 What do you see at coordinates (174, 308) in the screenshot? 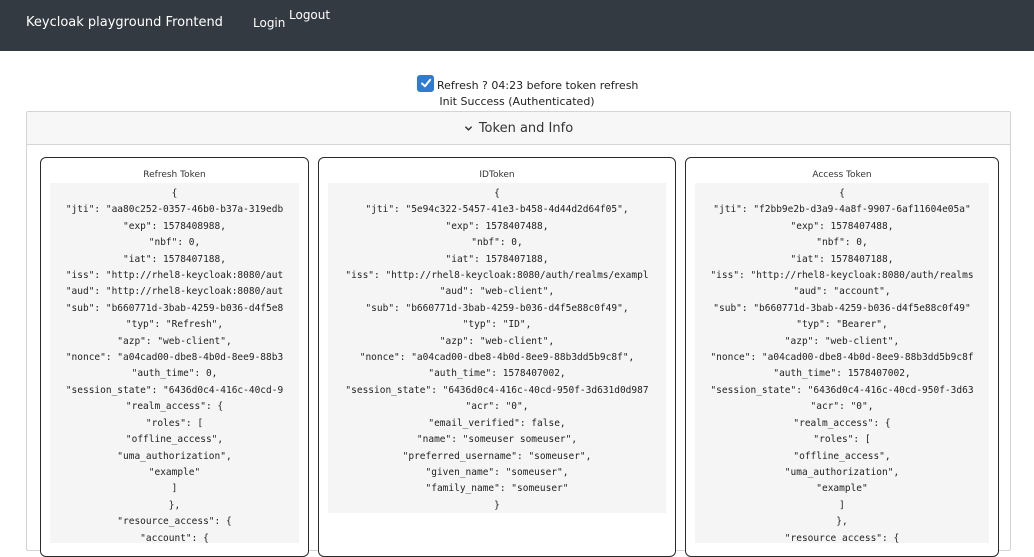
I see `json-line: "sub": "b660771d-3bab-4259-b036-d4f5e8` at bounding box center [174, 308].